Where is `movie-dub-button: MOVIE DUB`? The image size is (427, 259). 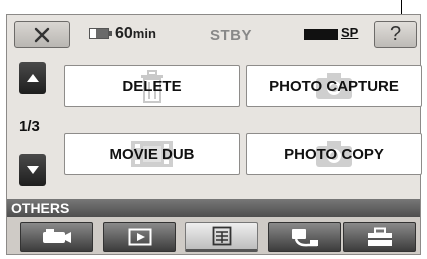 movie-dub-button: MOVIE DUB is located at coordinates (152, 154).